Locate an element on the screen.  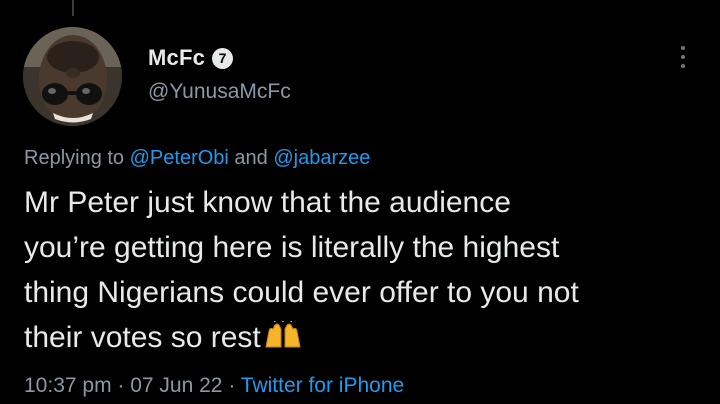
replying-to: Replying to @PeterObi and @jabarzee is located at coordinates (197, 158).